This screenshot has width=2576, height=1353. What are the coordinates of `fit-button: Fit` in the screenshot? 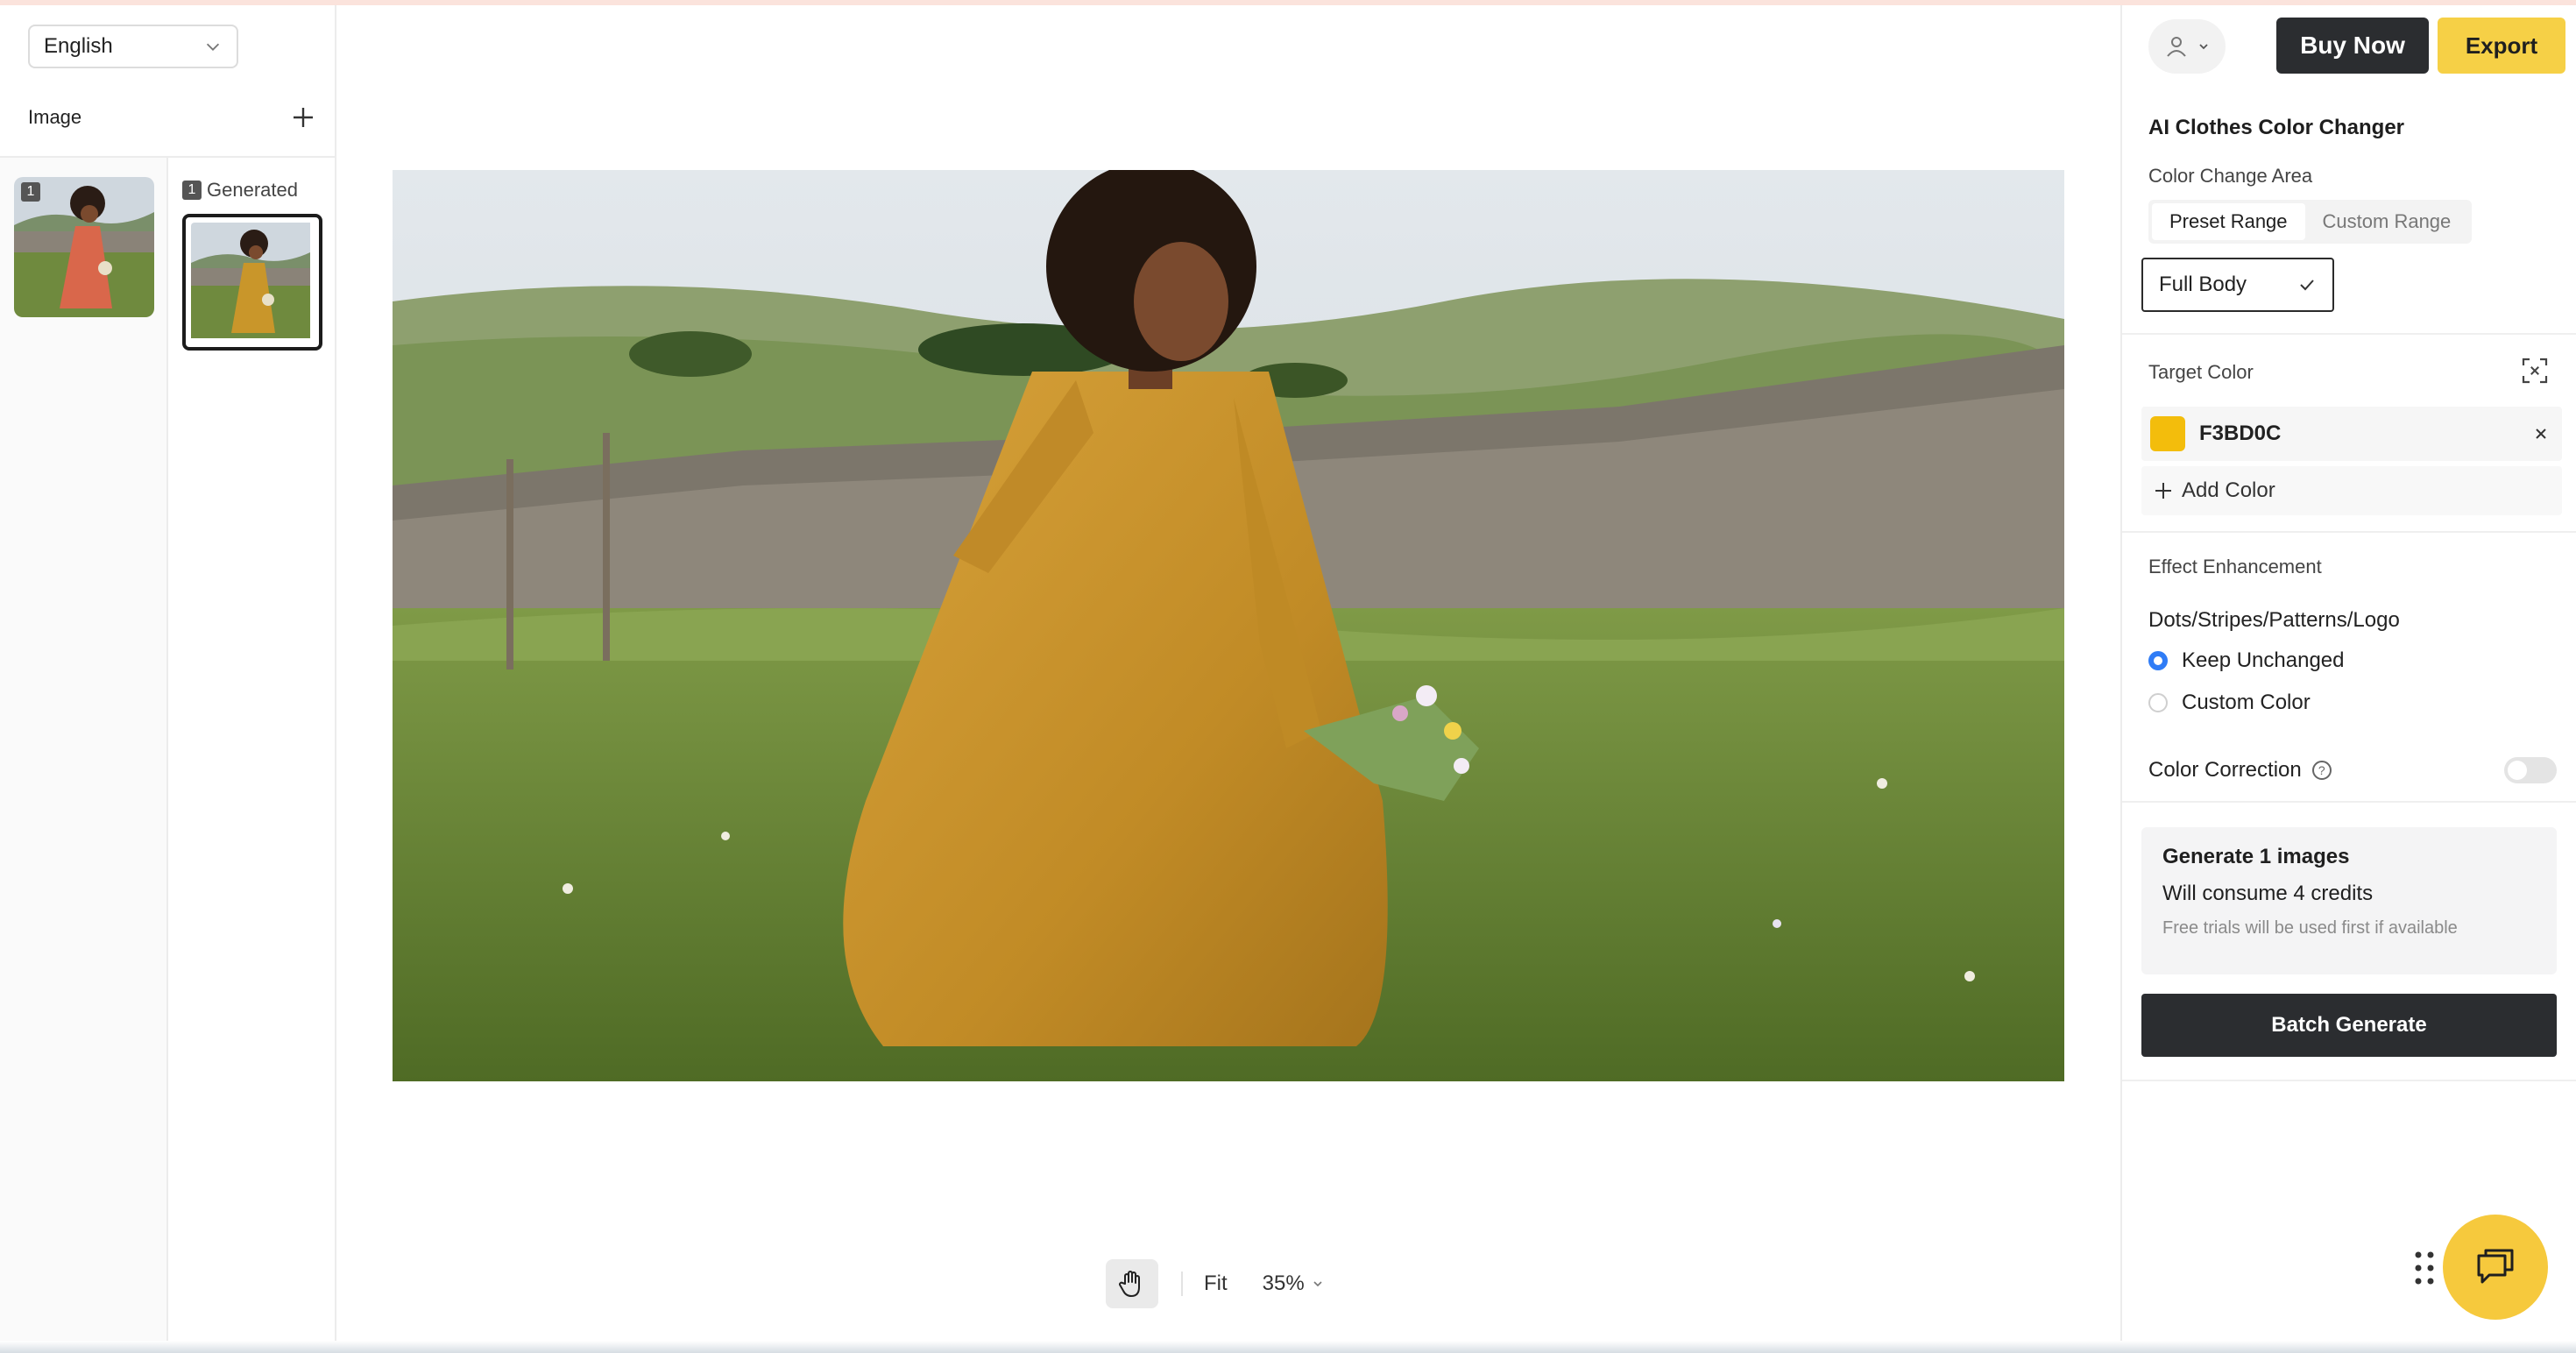 It's located at (1216, 1284).